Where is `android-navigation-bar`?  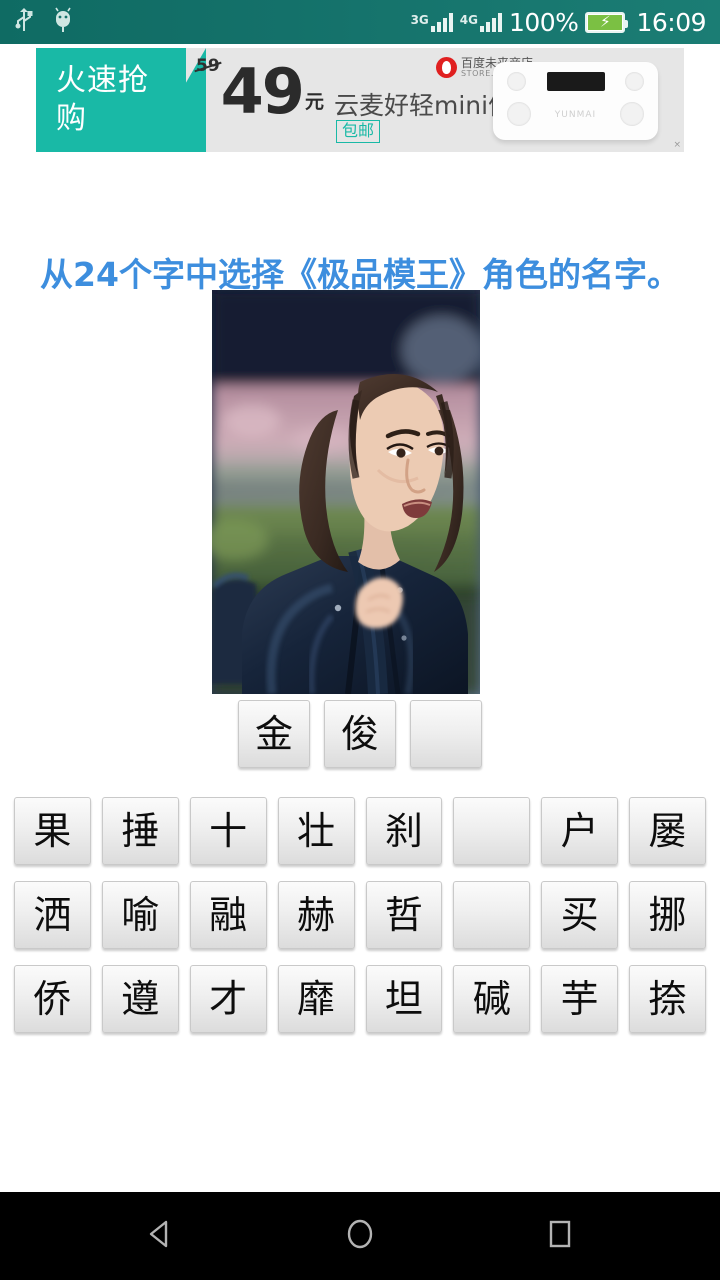
android-navigation-bar is located at coordinates (360, 1236).